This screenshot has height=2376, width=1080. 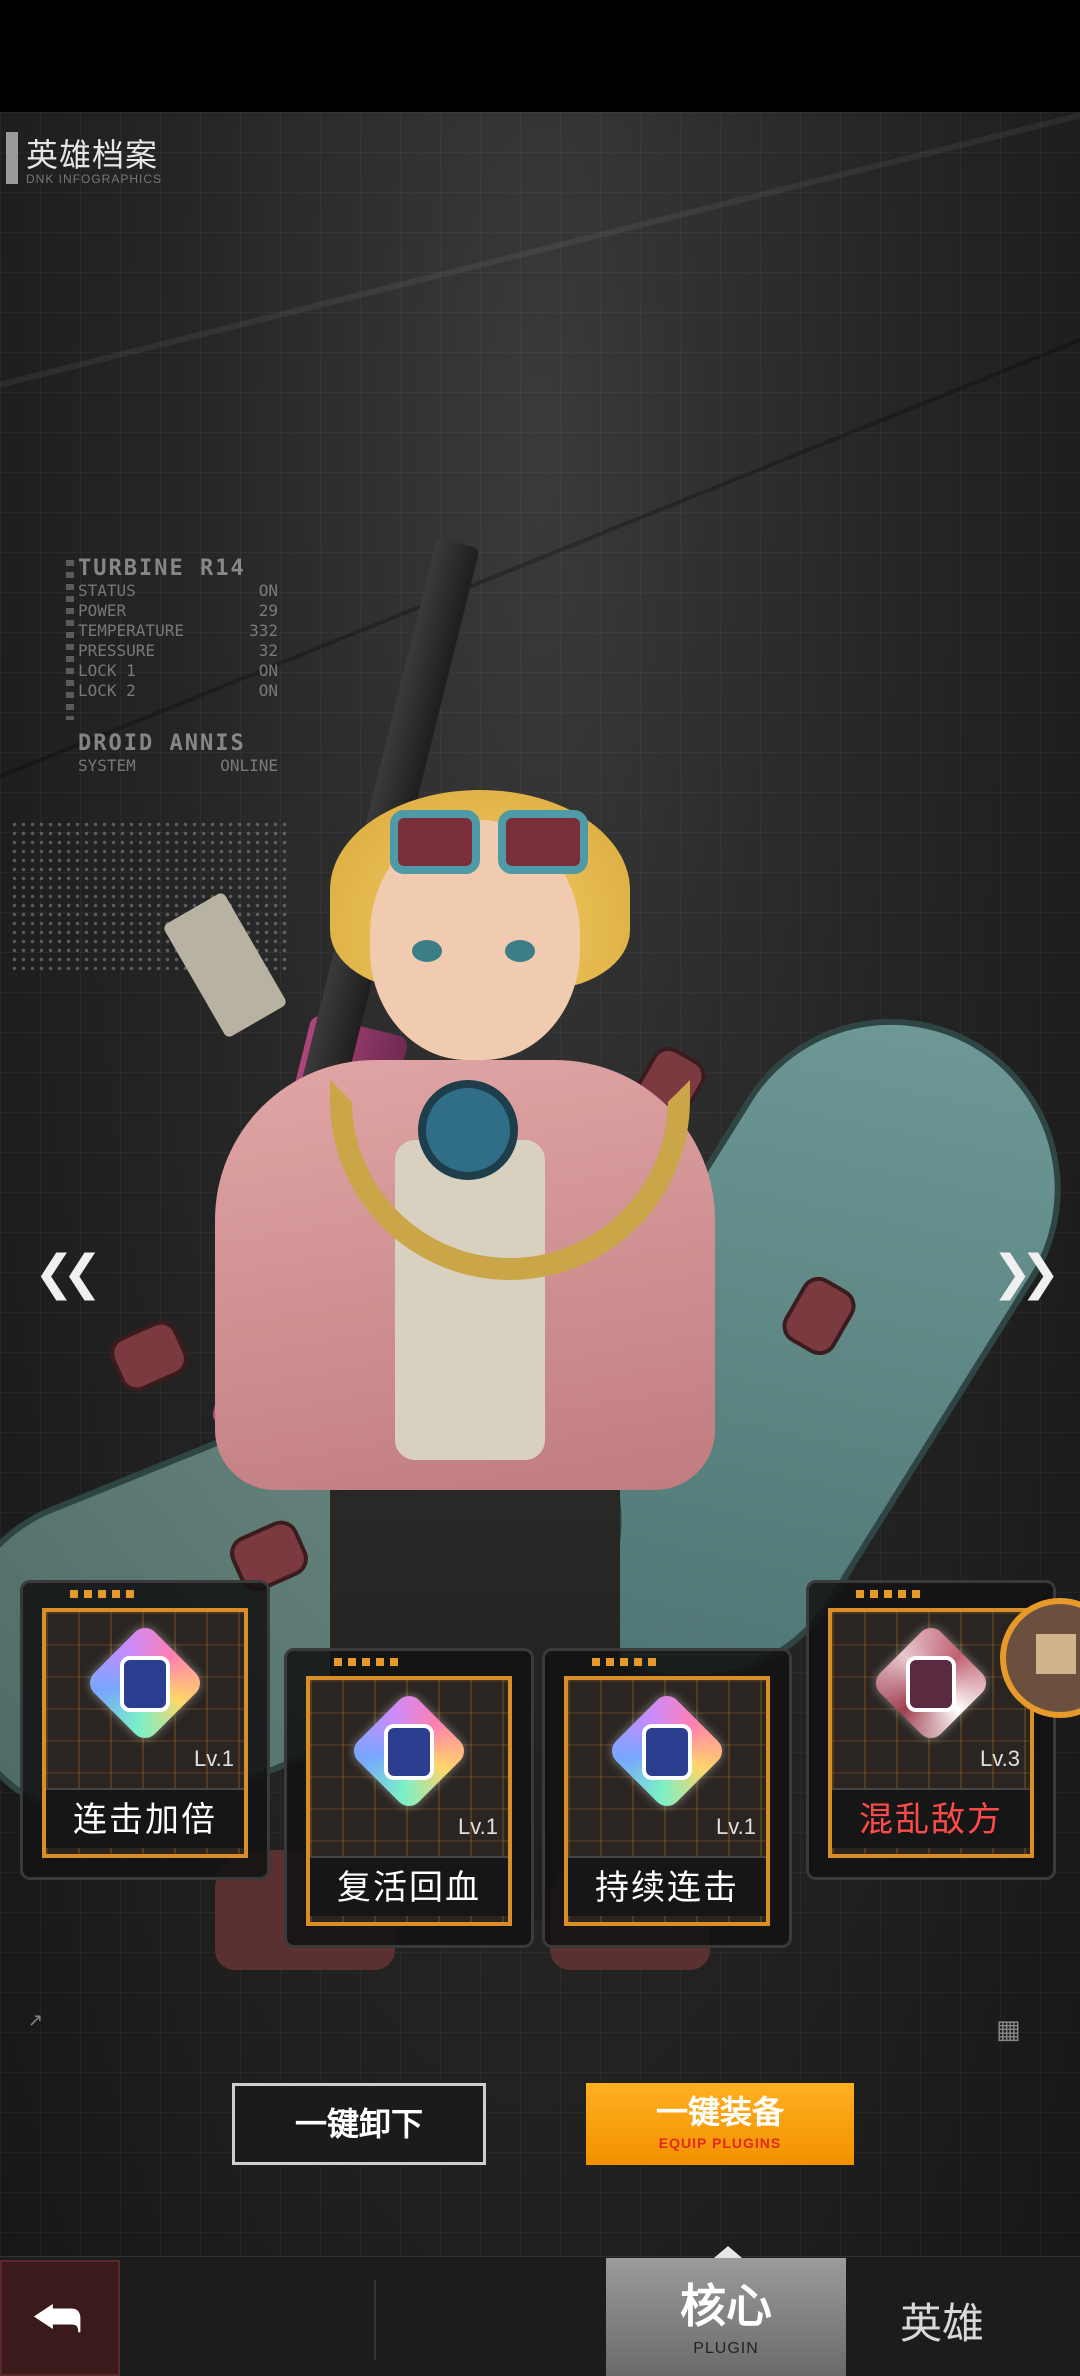 I want to click on rifle-magazine, so click(x=225, y=965).